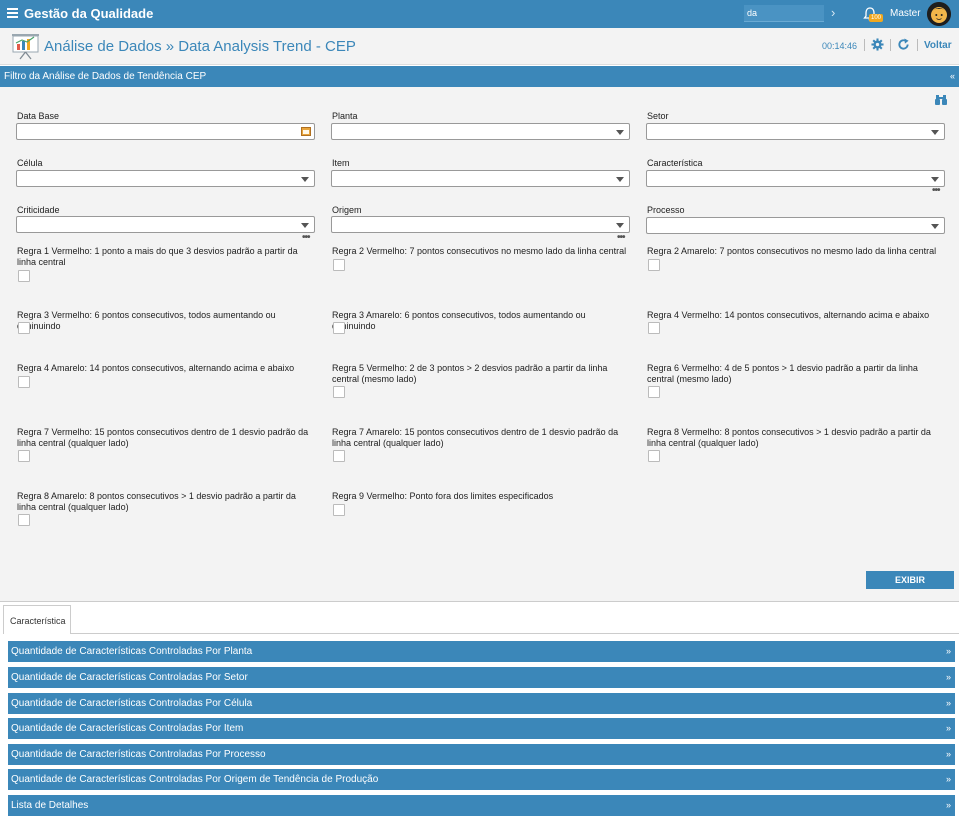 This screenshot has width=959, height=818. What do you see at coordinates (654, 456) in the screenshot?
I see `rule-8-red-checkbox` at bounding box center [654, 456].